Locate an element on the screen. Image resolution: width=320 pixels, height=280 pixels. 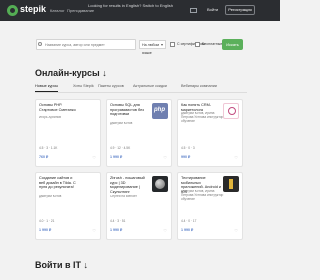
register-button: Регистрация is located at coordinates (240, 10).